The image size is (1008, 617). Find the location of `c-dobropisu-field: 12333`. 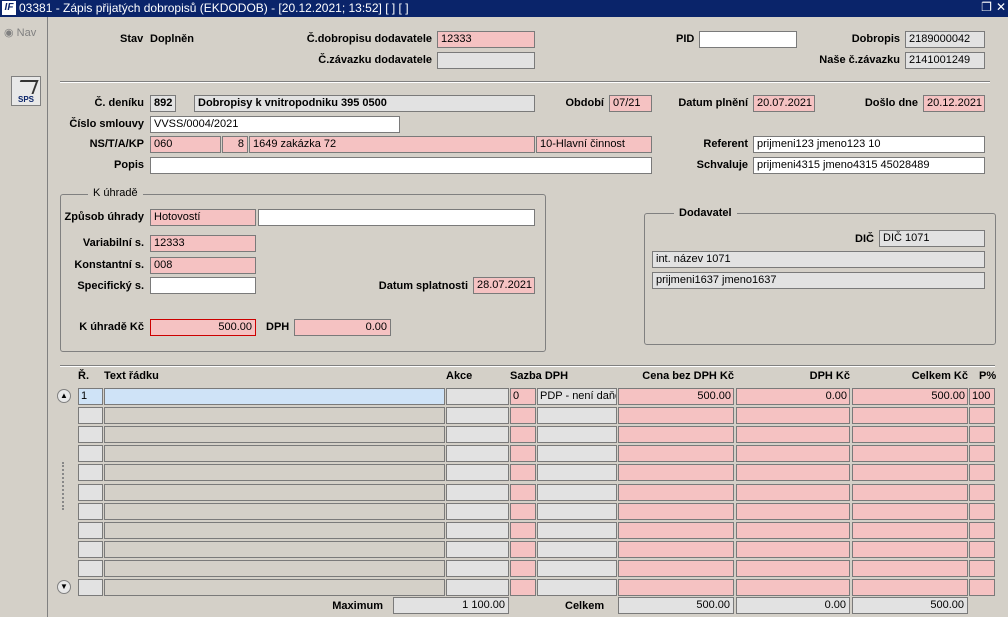

c-dobropisu-field: 12333 is located at coordinates (486, 39).